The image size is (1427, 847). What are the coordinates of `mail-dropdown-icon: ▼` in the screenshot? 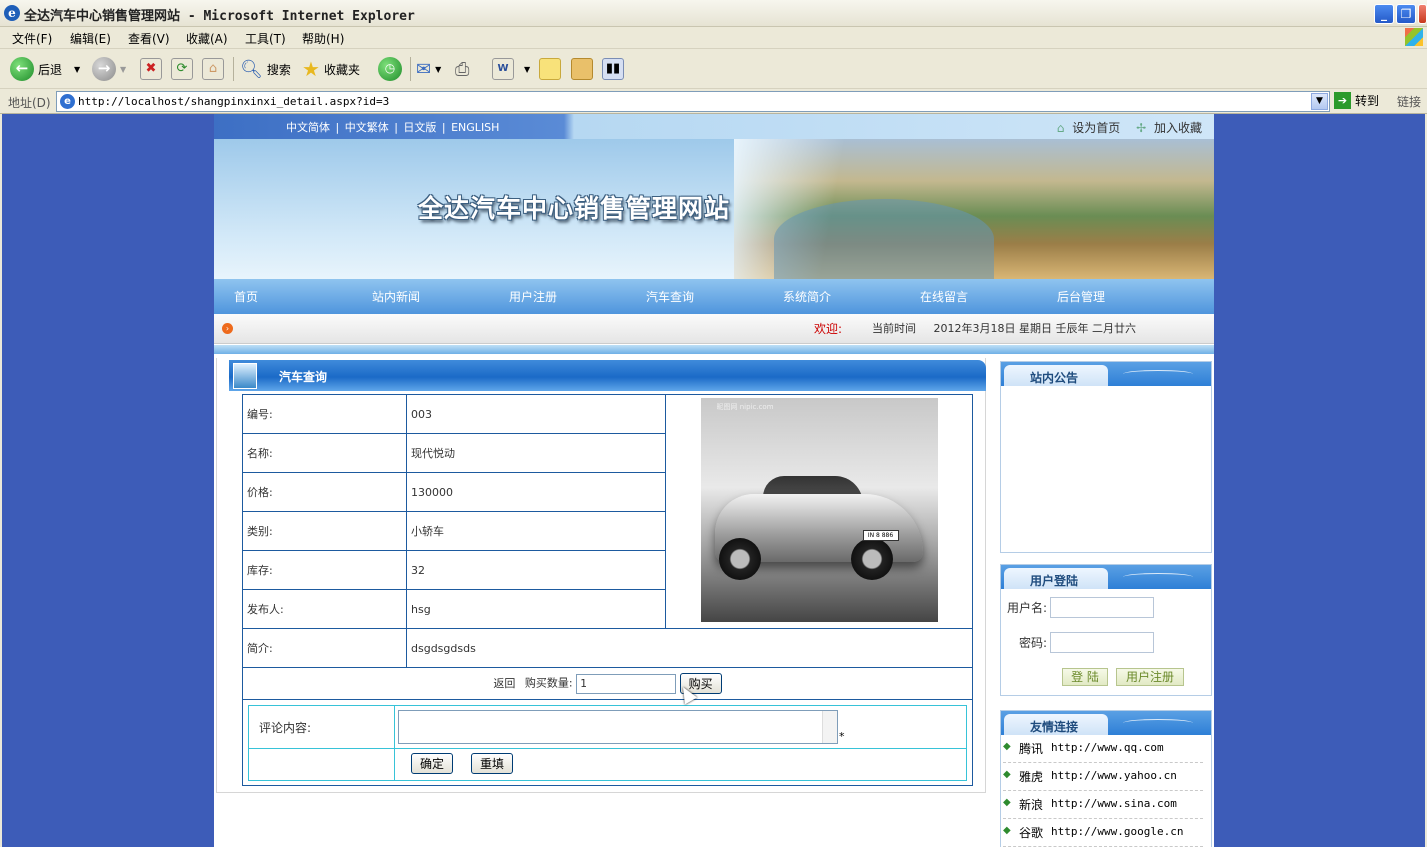 It's located at (438, 69).